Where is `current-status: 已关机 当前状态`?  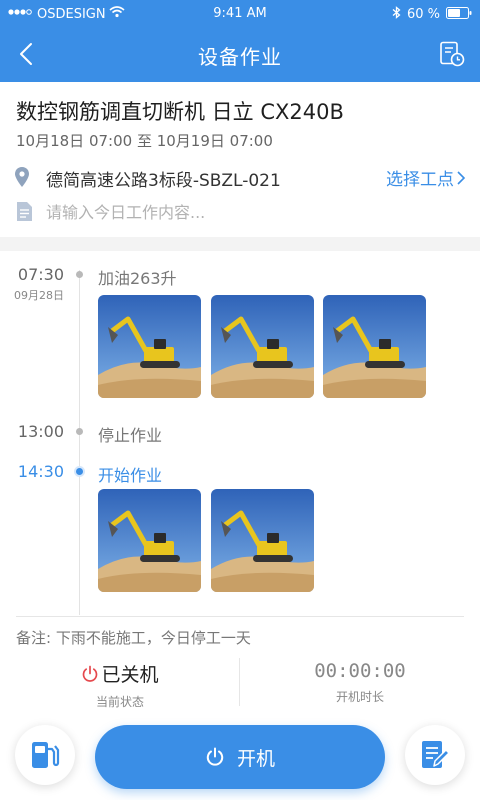 current-status: 已关机 当前状态 is located at coordinates (120, 685).